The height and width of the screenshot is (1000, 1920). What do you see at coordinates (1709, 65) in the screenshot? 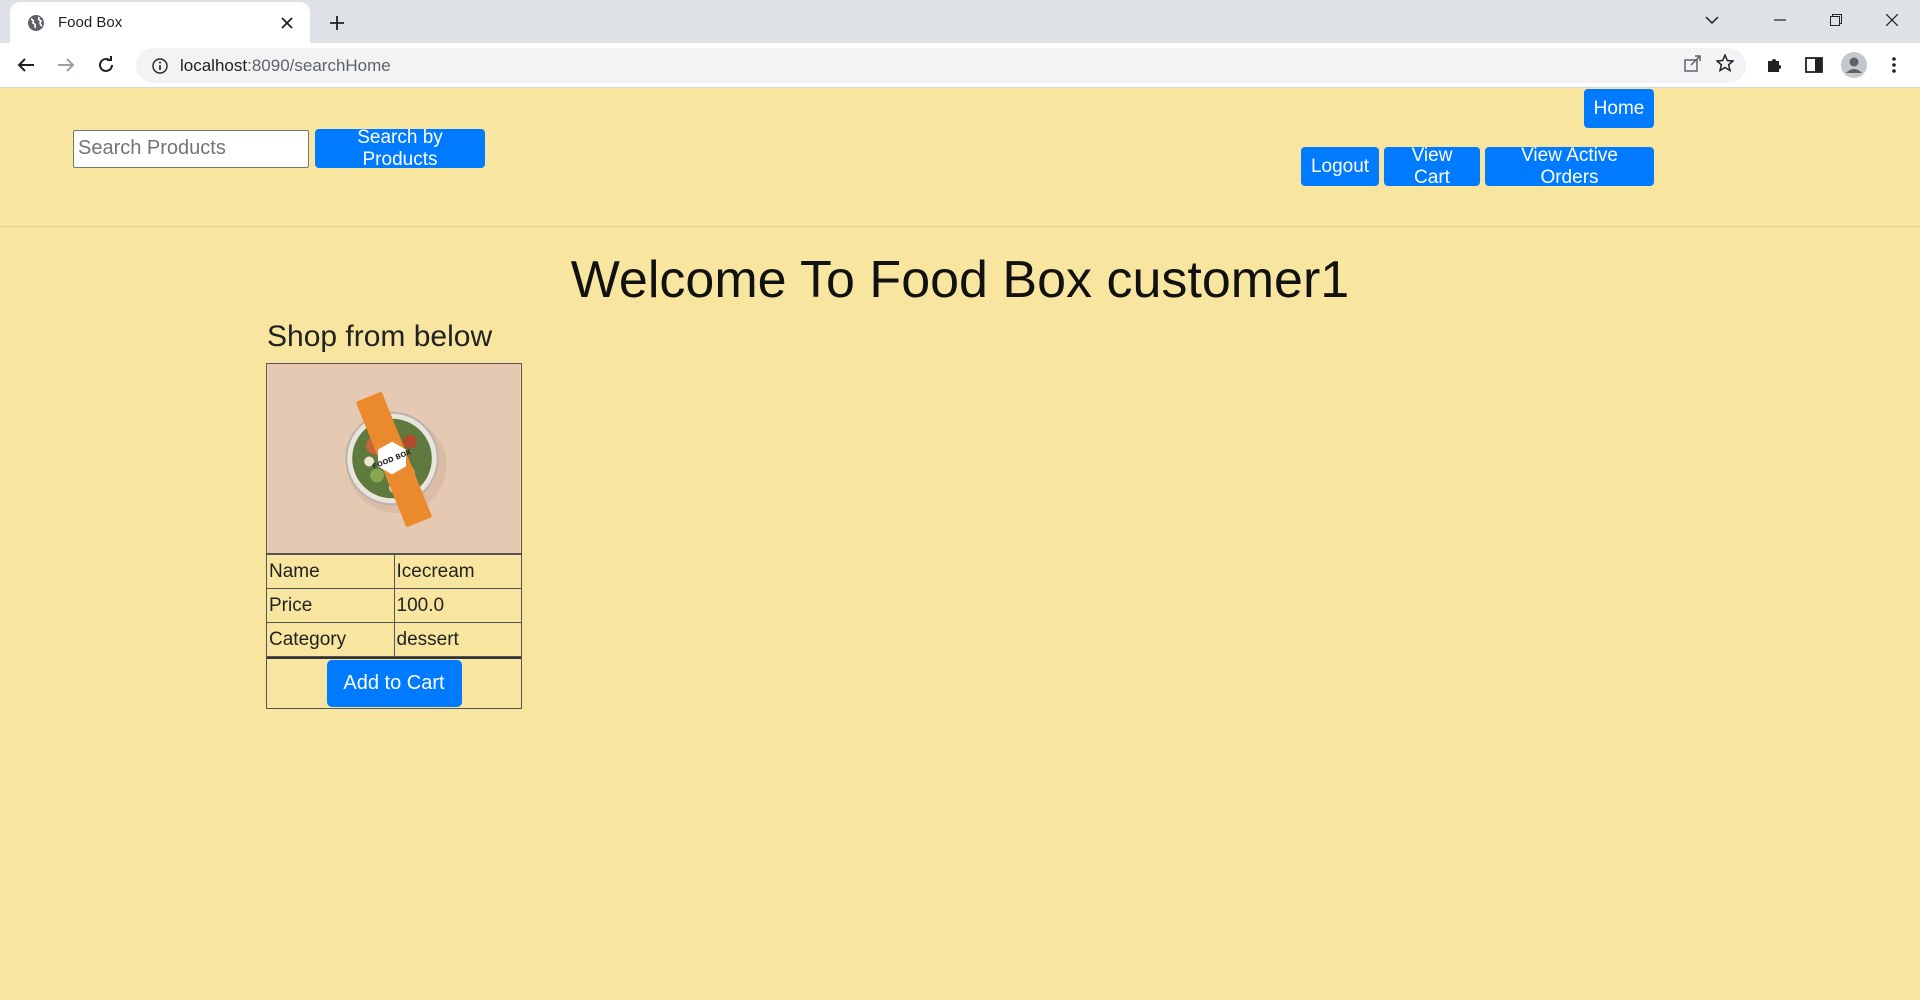
I see `omnibox-actions` at bounding box center [1709, 65].